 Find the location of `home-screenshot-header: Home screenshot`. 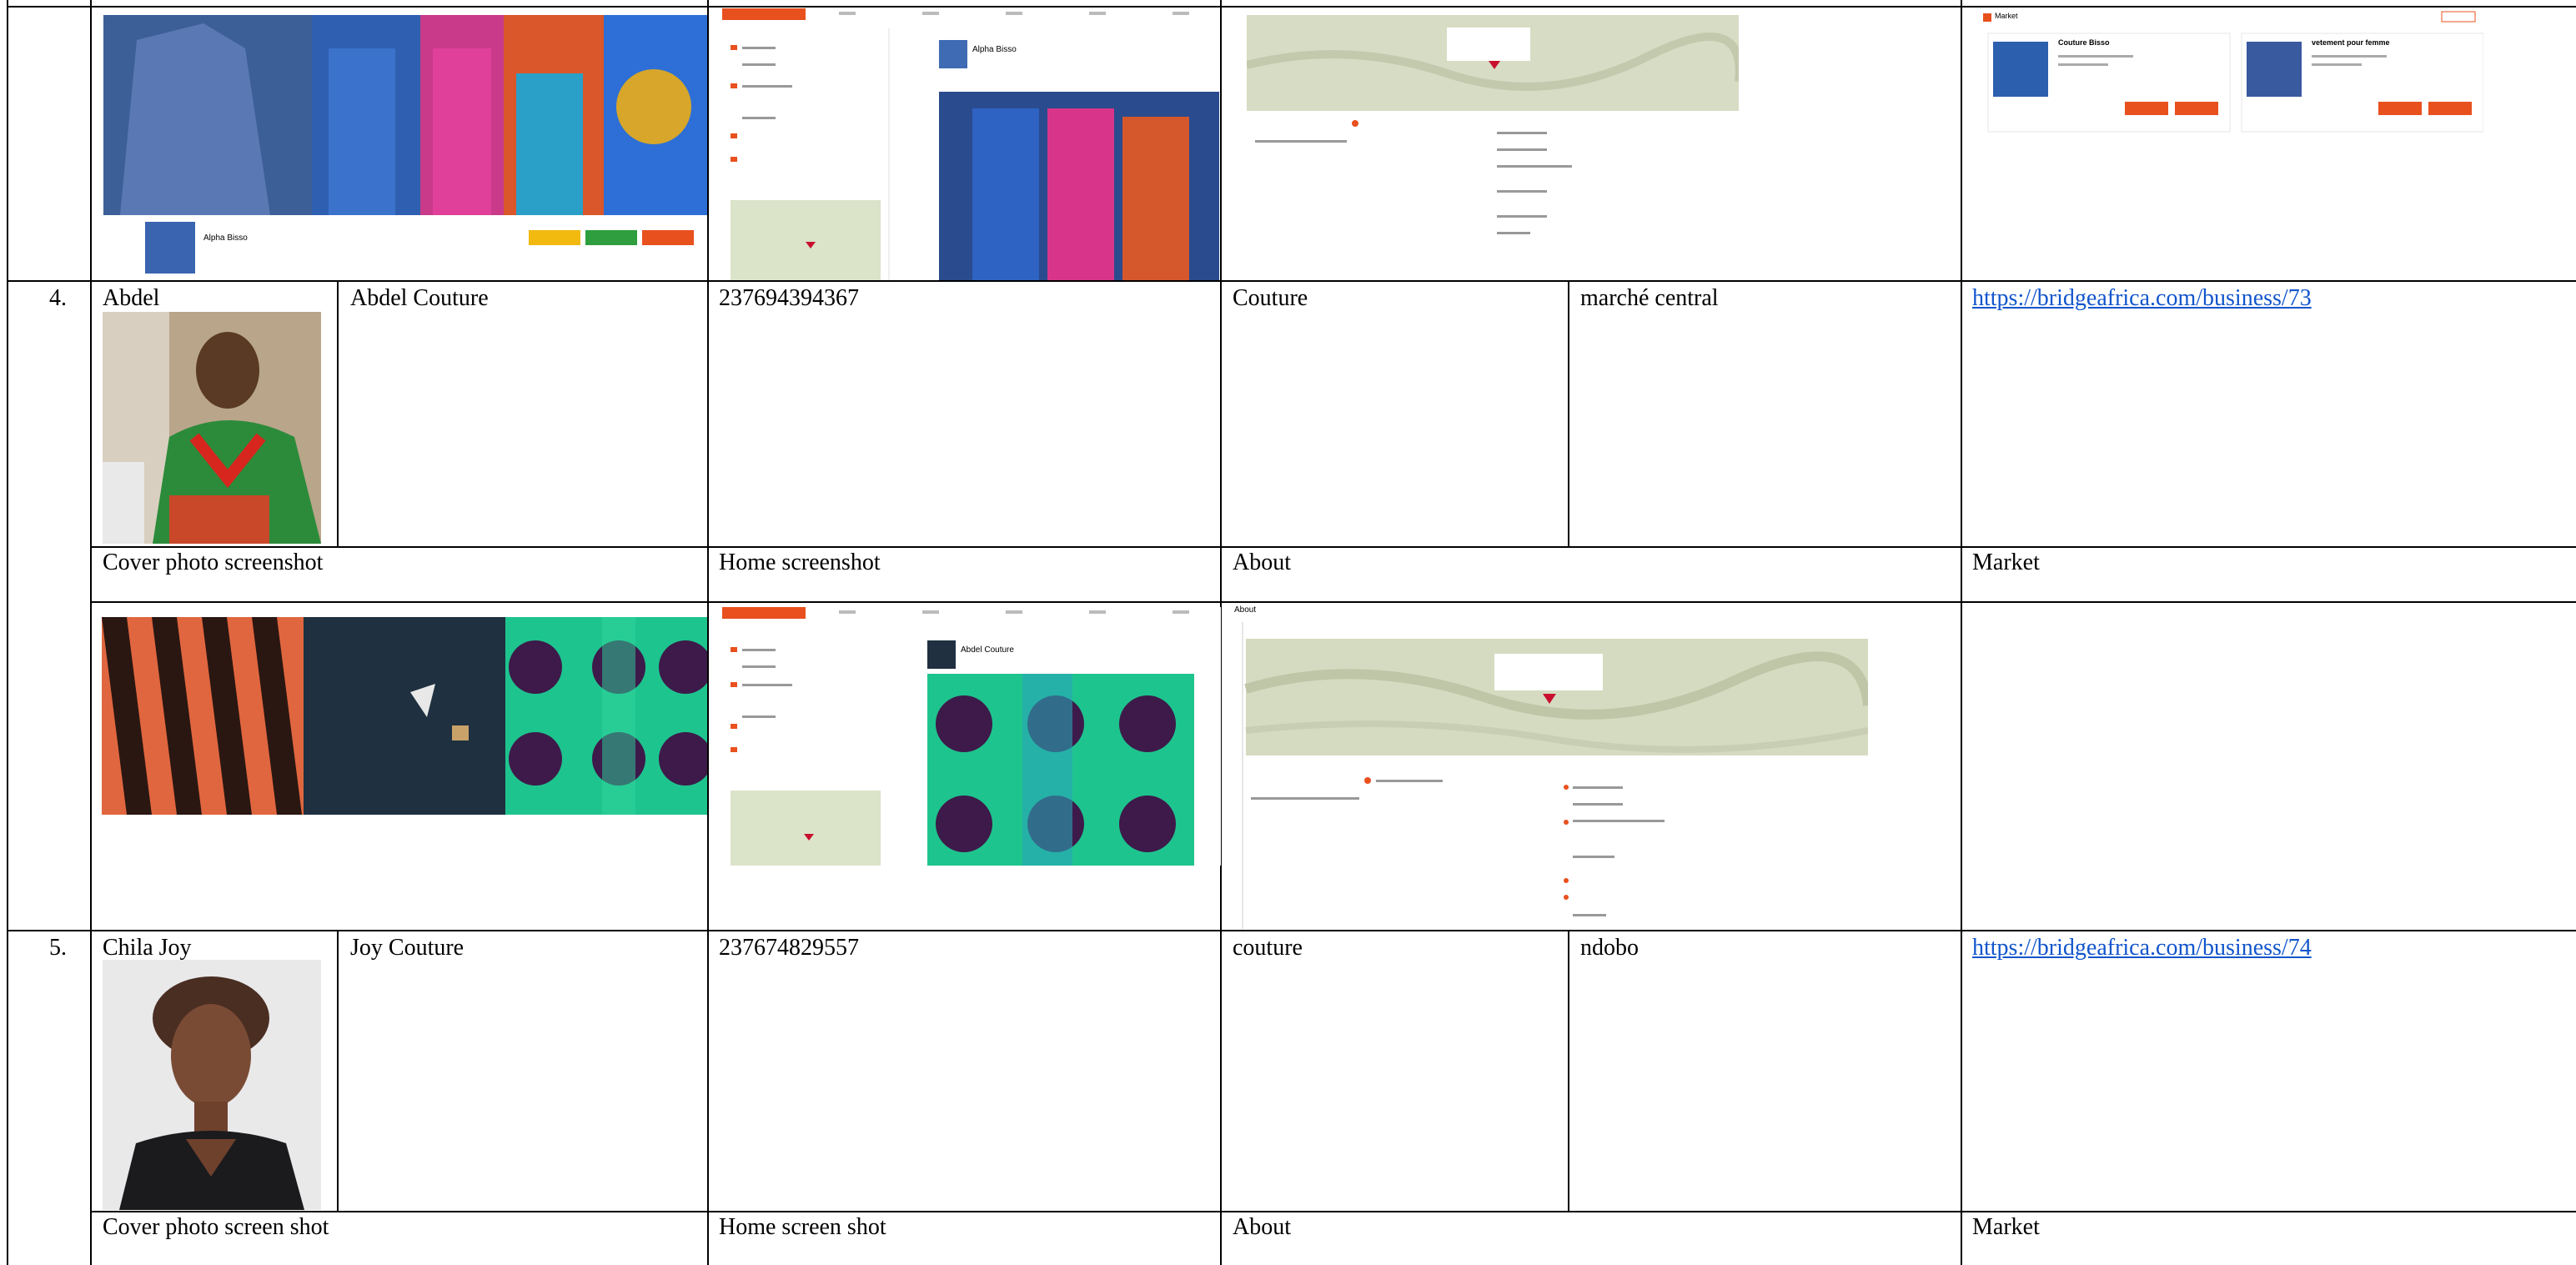

home-screenshot-header: Home screenshot is located at coordinates (800, 562).